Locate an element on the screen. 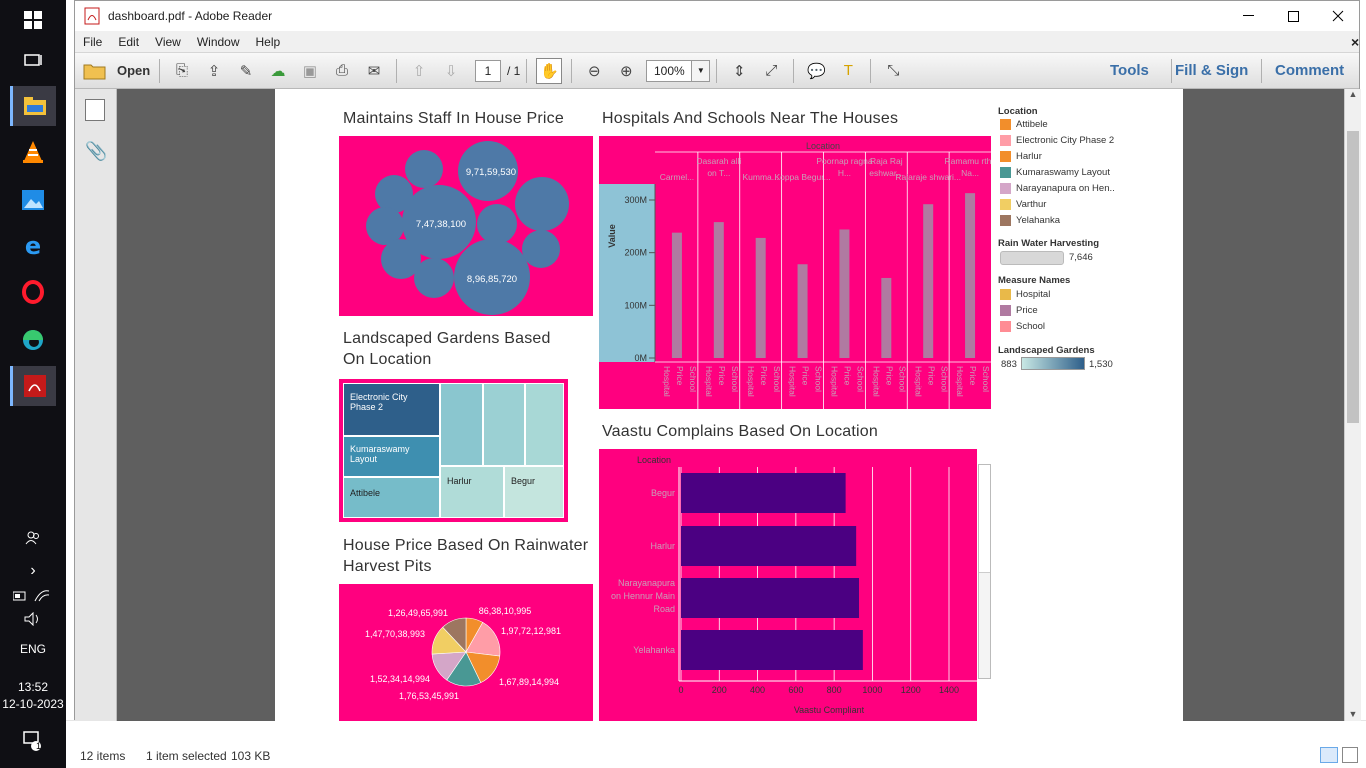  language-indicator: ENG is located at coordinates (33, 649).